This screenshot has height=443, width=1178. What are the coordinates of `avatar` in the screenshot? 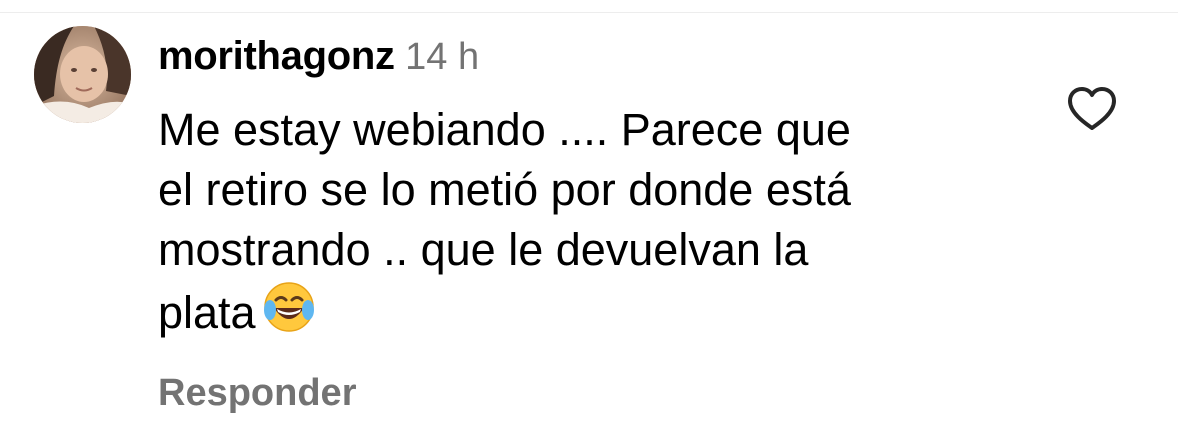 It's located at (82, 74).